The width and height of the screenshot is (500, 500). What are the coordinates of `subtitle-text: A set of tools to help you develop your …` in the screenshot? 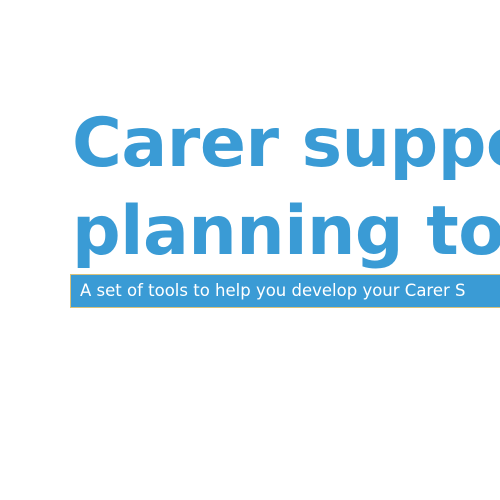 It's located at (273, 290).